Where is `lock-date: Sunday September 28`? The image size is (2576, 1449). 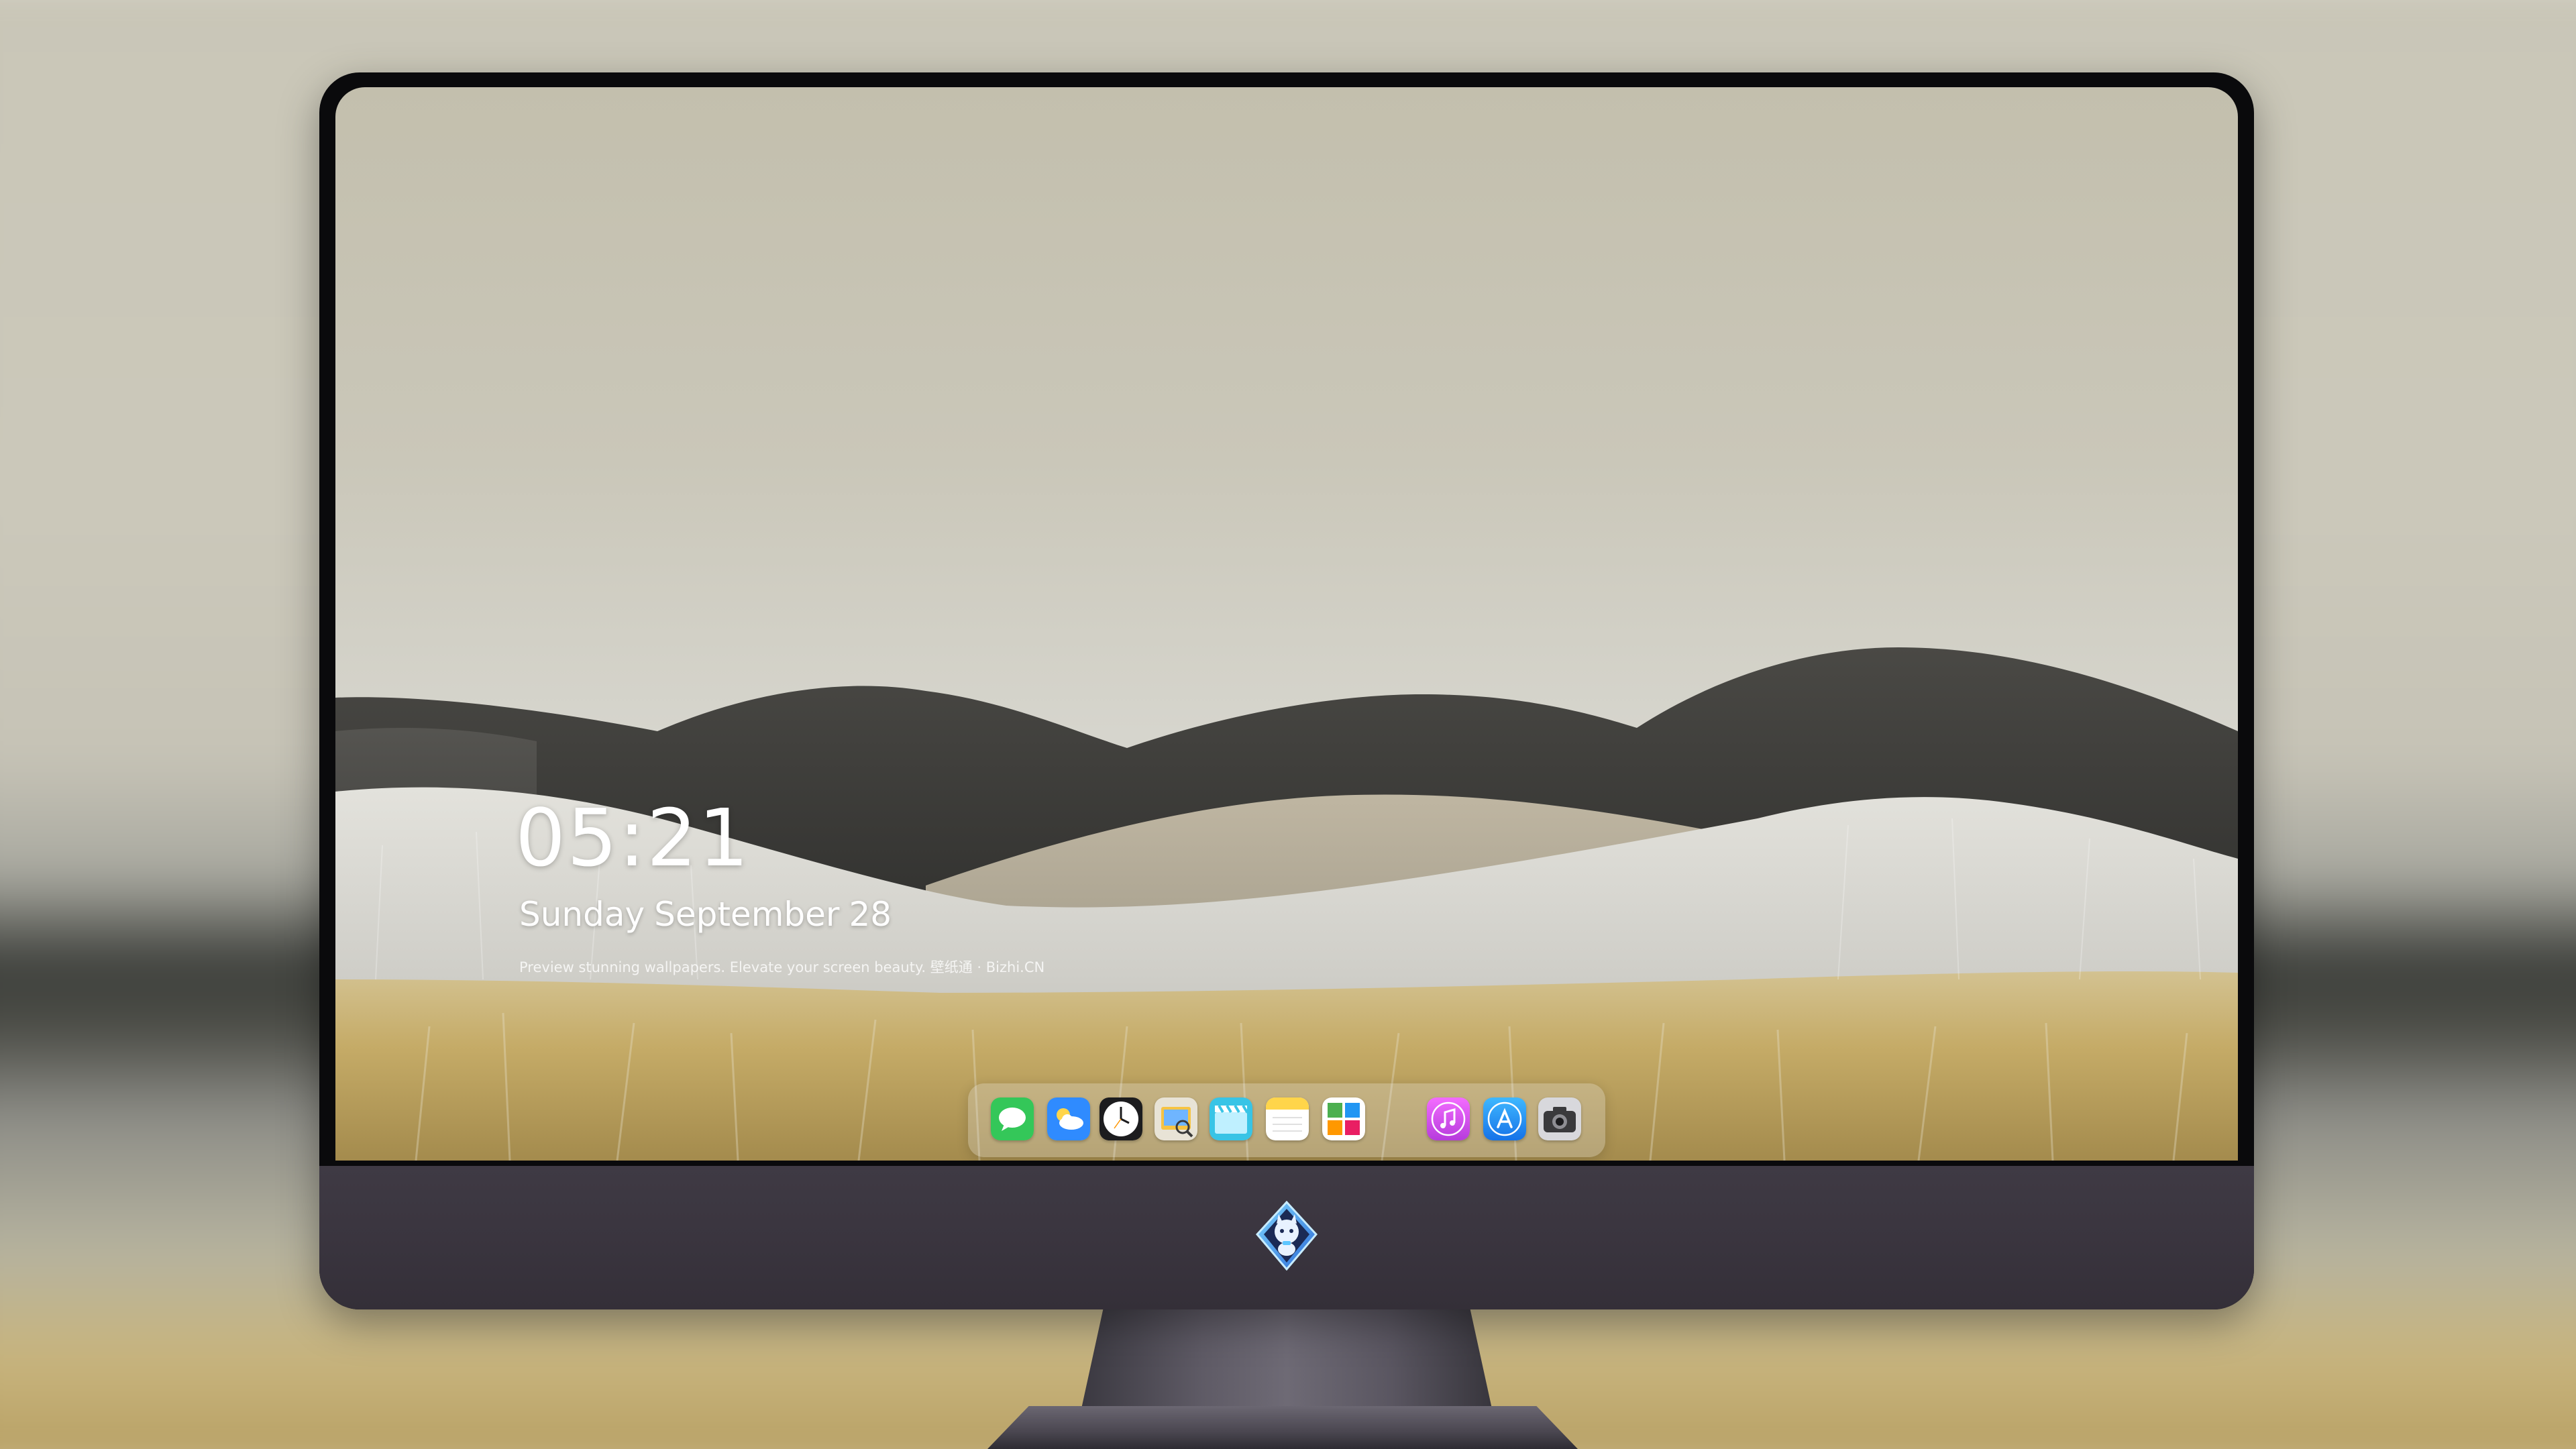
lock-date: Sunday September 28 is located at coordinates (710, 914).